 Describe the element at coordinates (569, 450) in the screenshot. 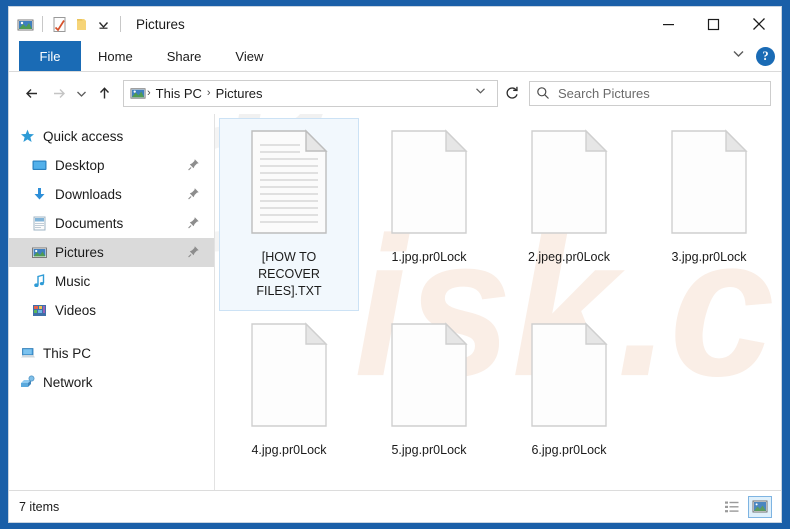

I see `file-name: 6.jpg.pr0Lock` at that location.